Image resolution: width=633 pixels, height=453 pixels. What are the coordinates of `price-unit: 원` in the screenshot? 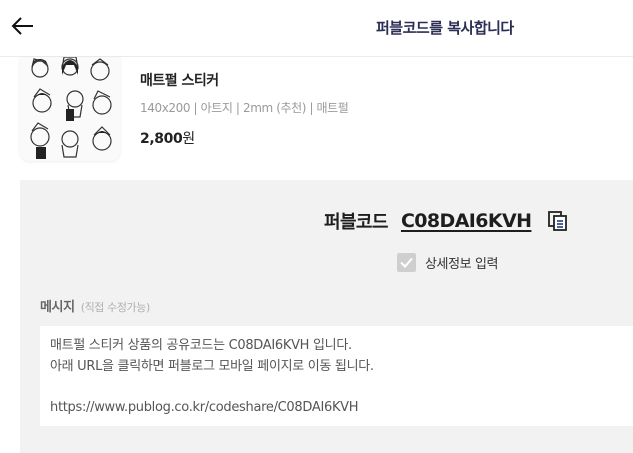 It's located at (188, 139).